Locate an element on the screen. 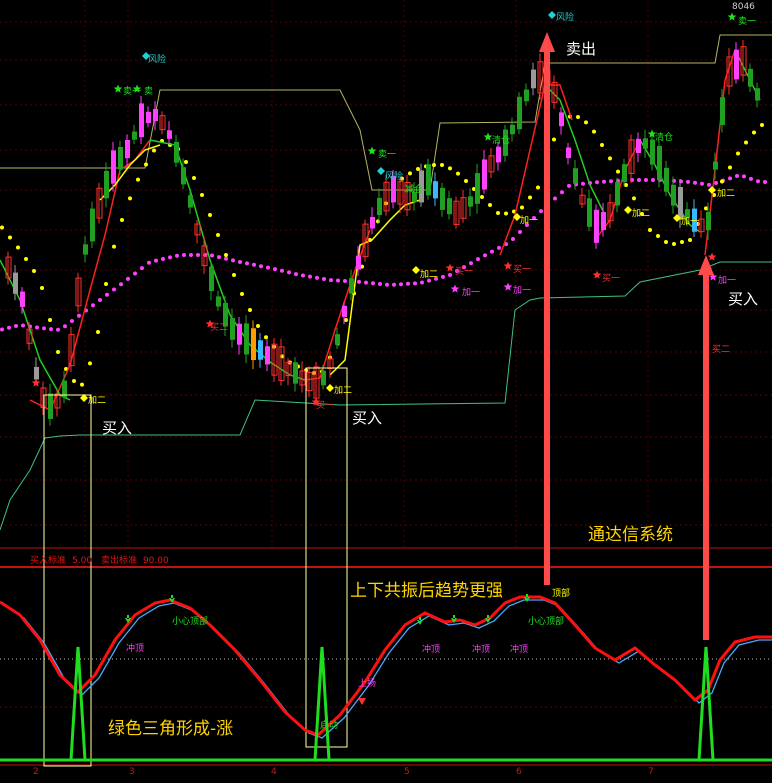 This screenshot has height=783, width=772. signal-arrow-shaft is located at coordinates (547, 317).